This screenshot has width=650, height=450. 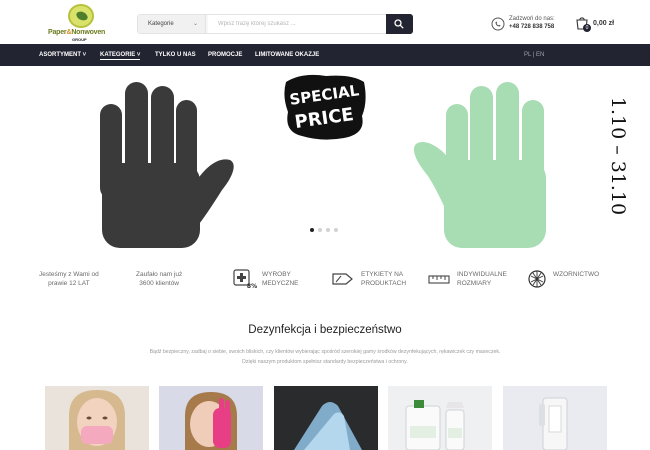 What do you see at coordinates (537, 279) in the screenshot?
I see `pattern-icon` at bounding box center [537, 279].